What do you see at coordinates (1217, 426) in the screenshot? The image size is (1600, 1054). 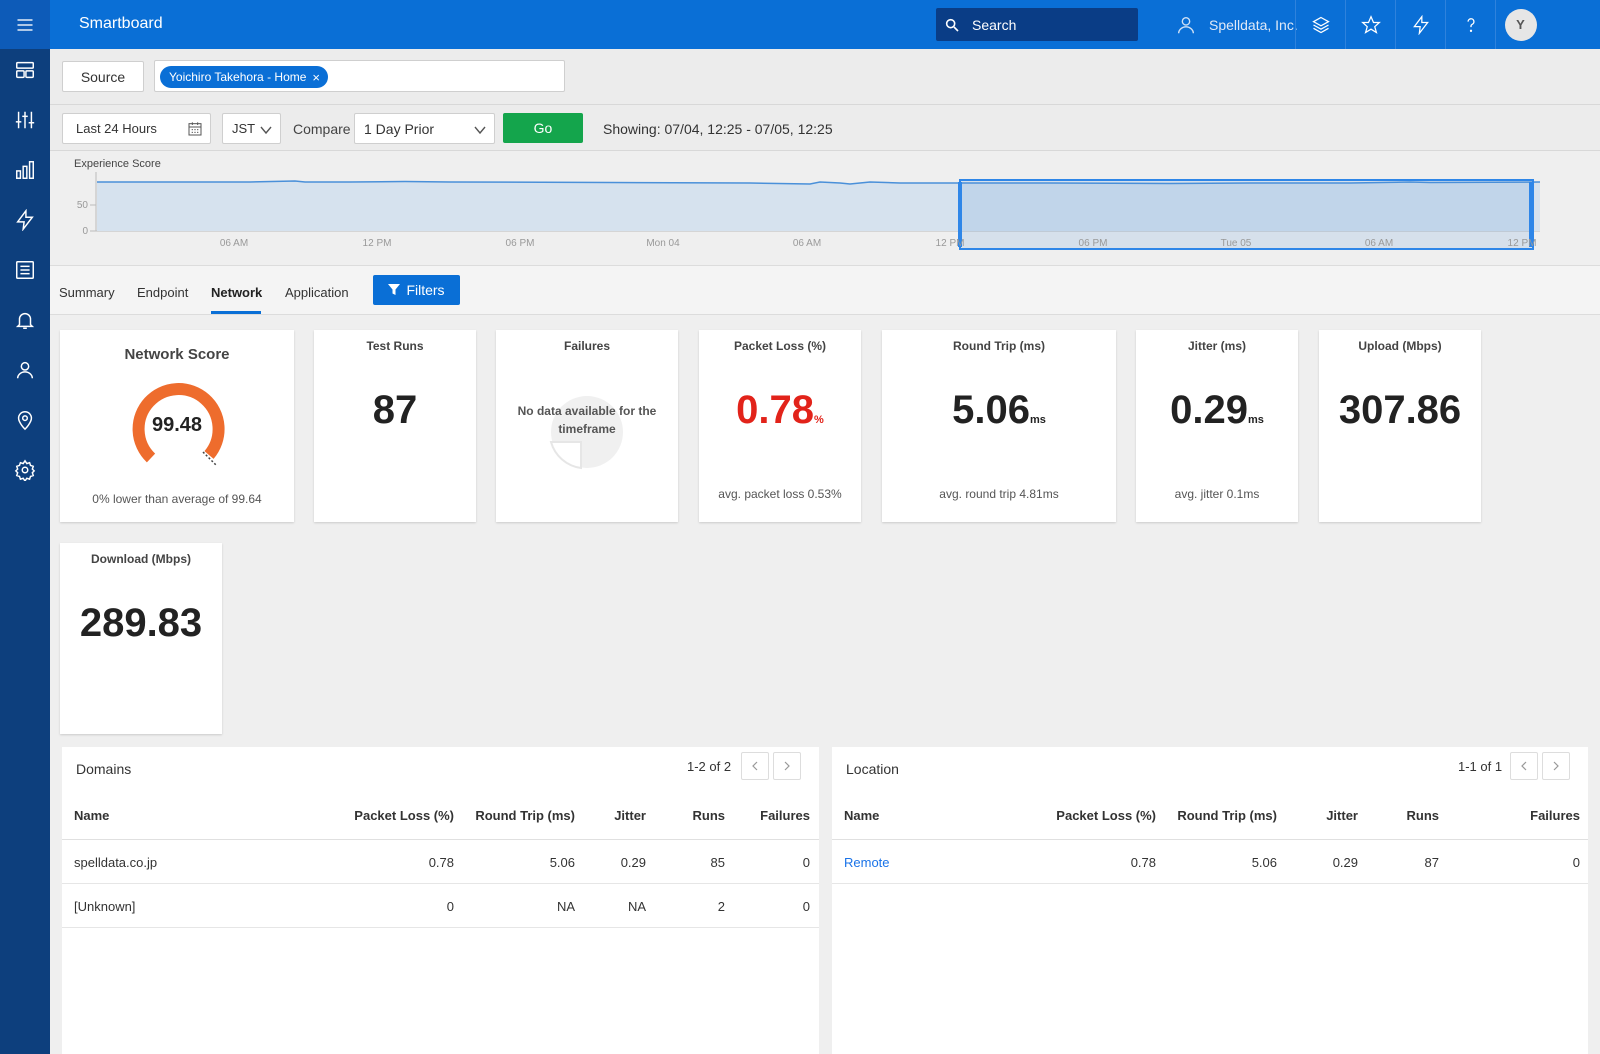 I see `jitter-card: Jitter (ms) 0.29ms avg. jitter 0.1ms` at bounding box center [1217, 426].